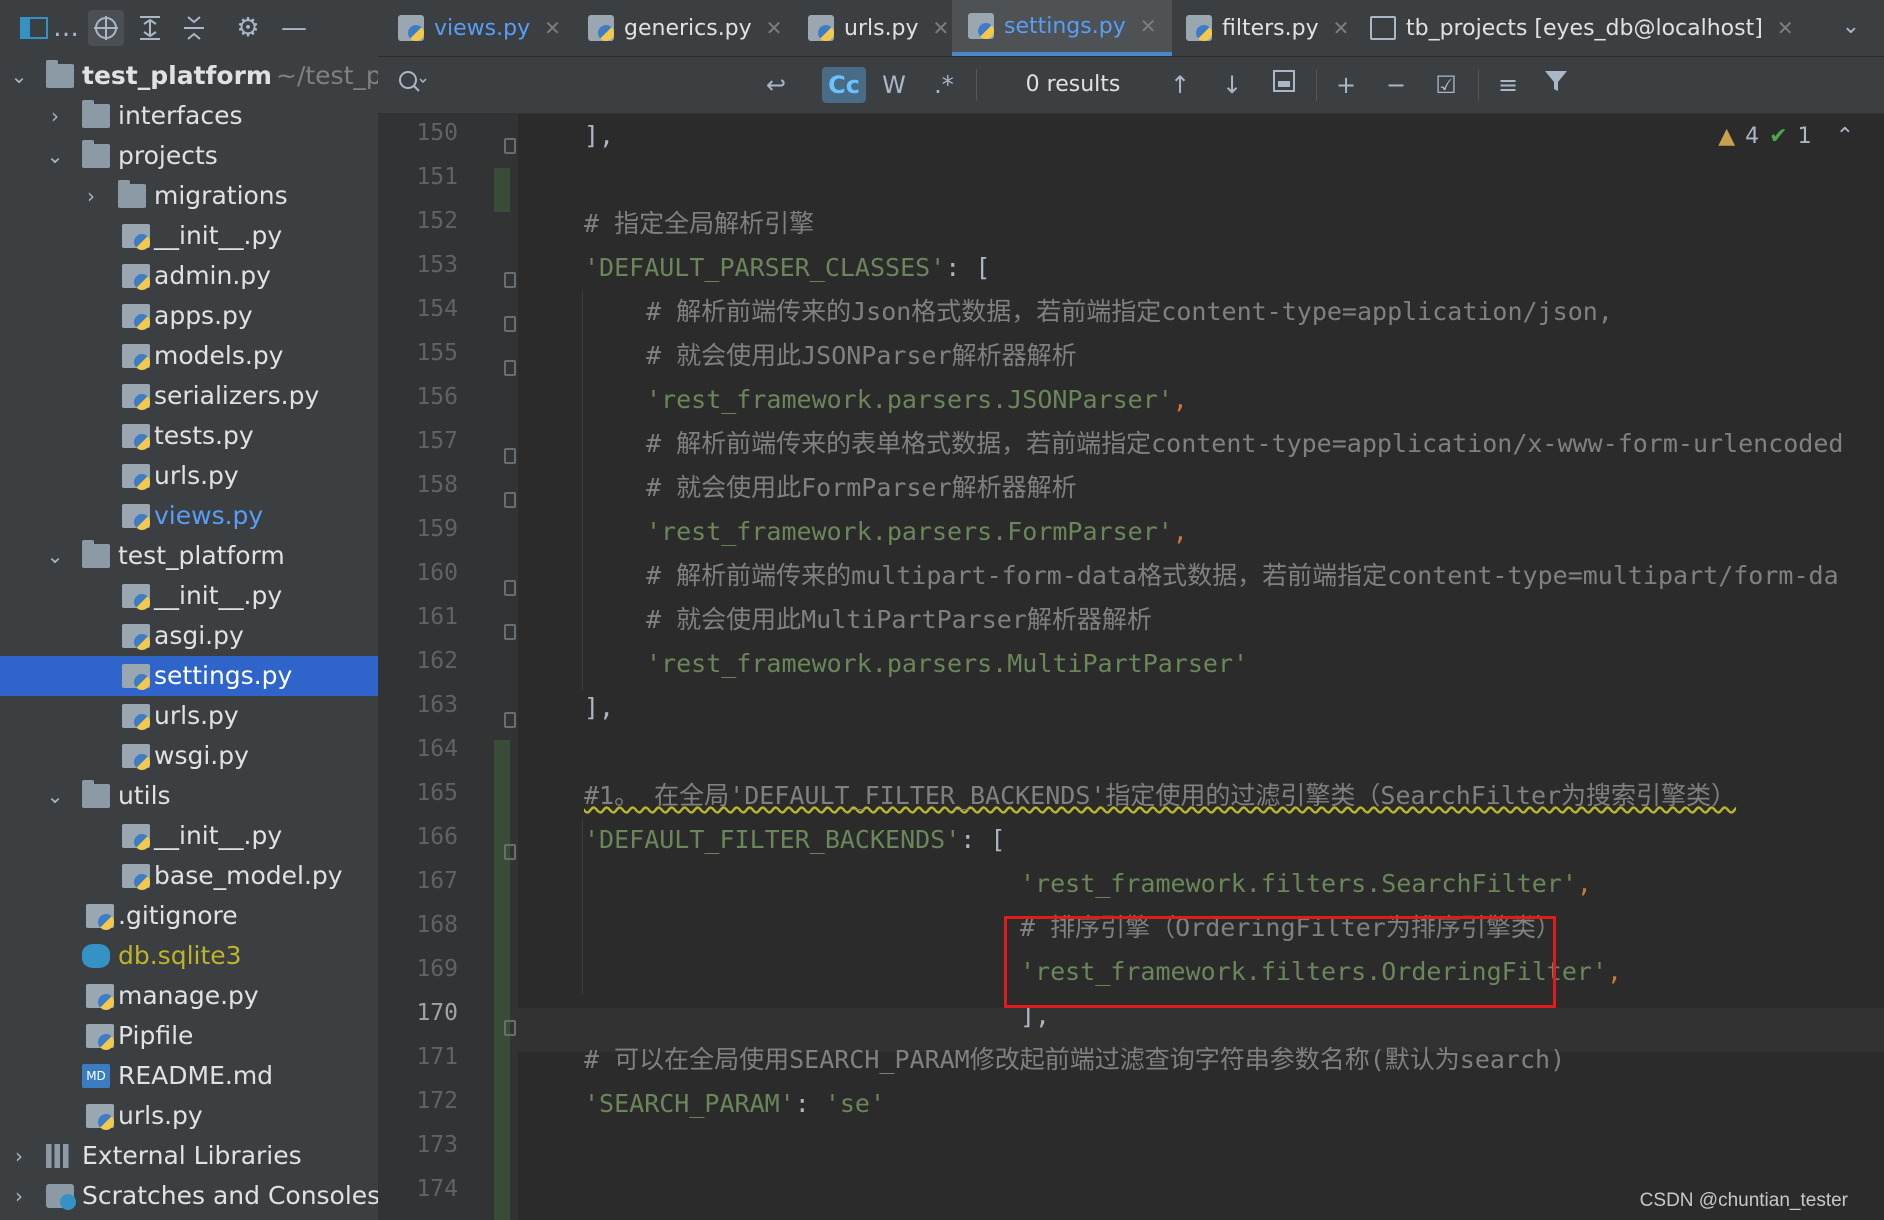  Describe the element at coordinates (1556, 85) in the screenshot. I see `filter-icon` at that location.